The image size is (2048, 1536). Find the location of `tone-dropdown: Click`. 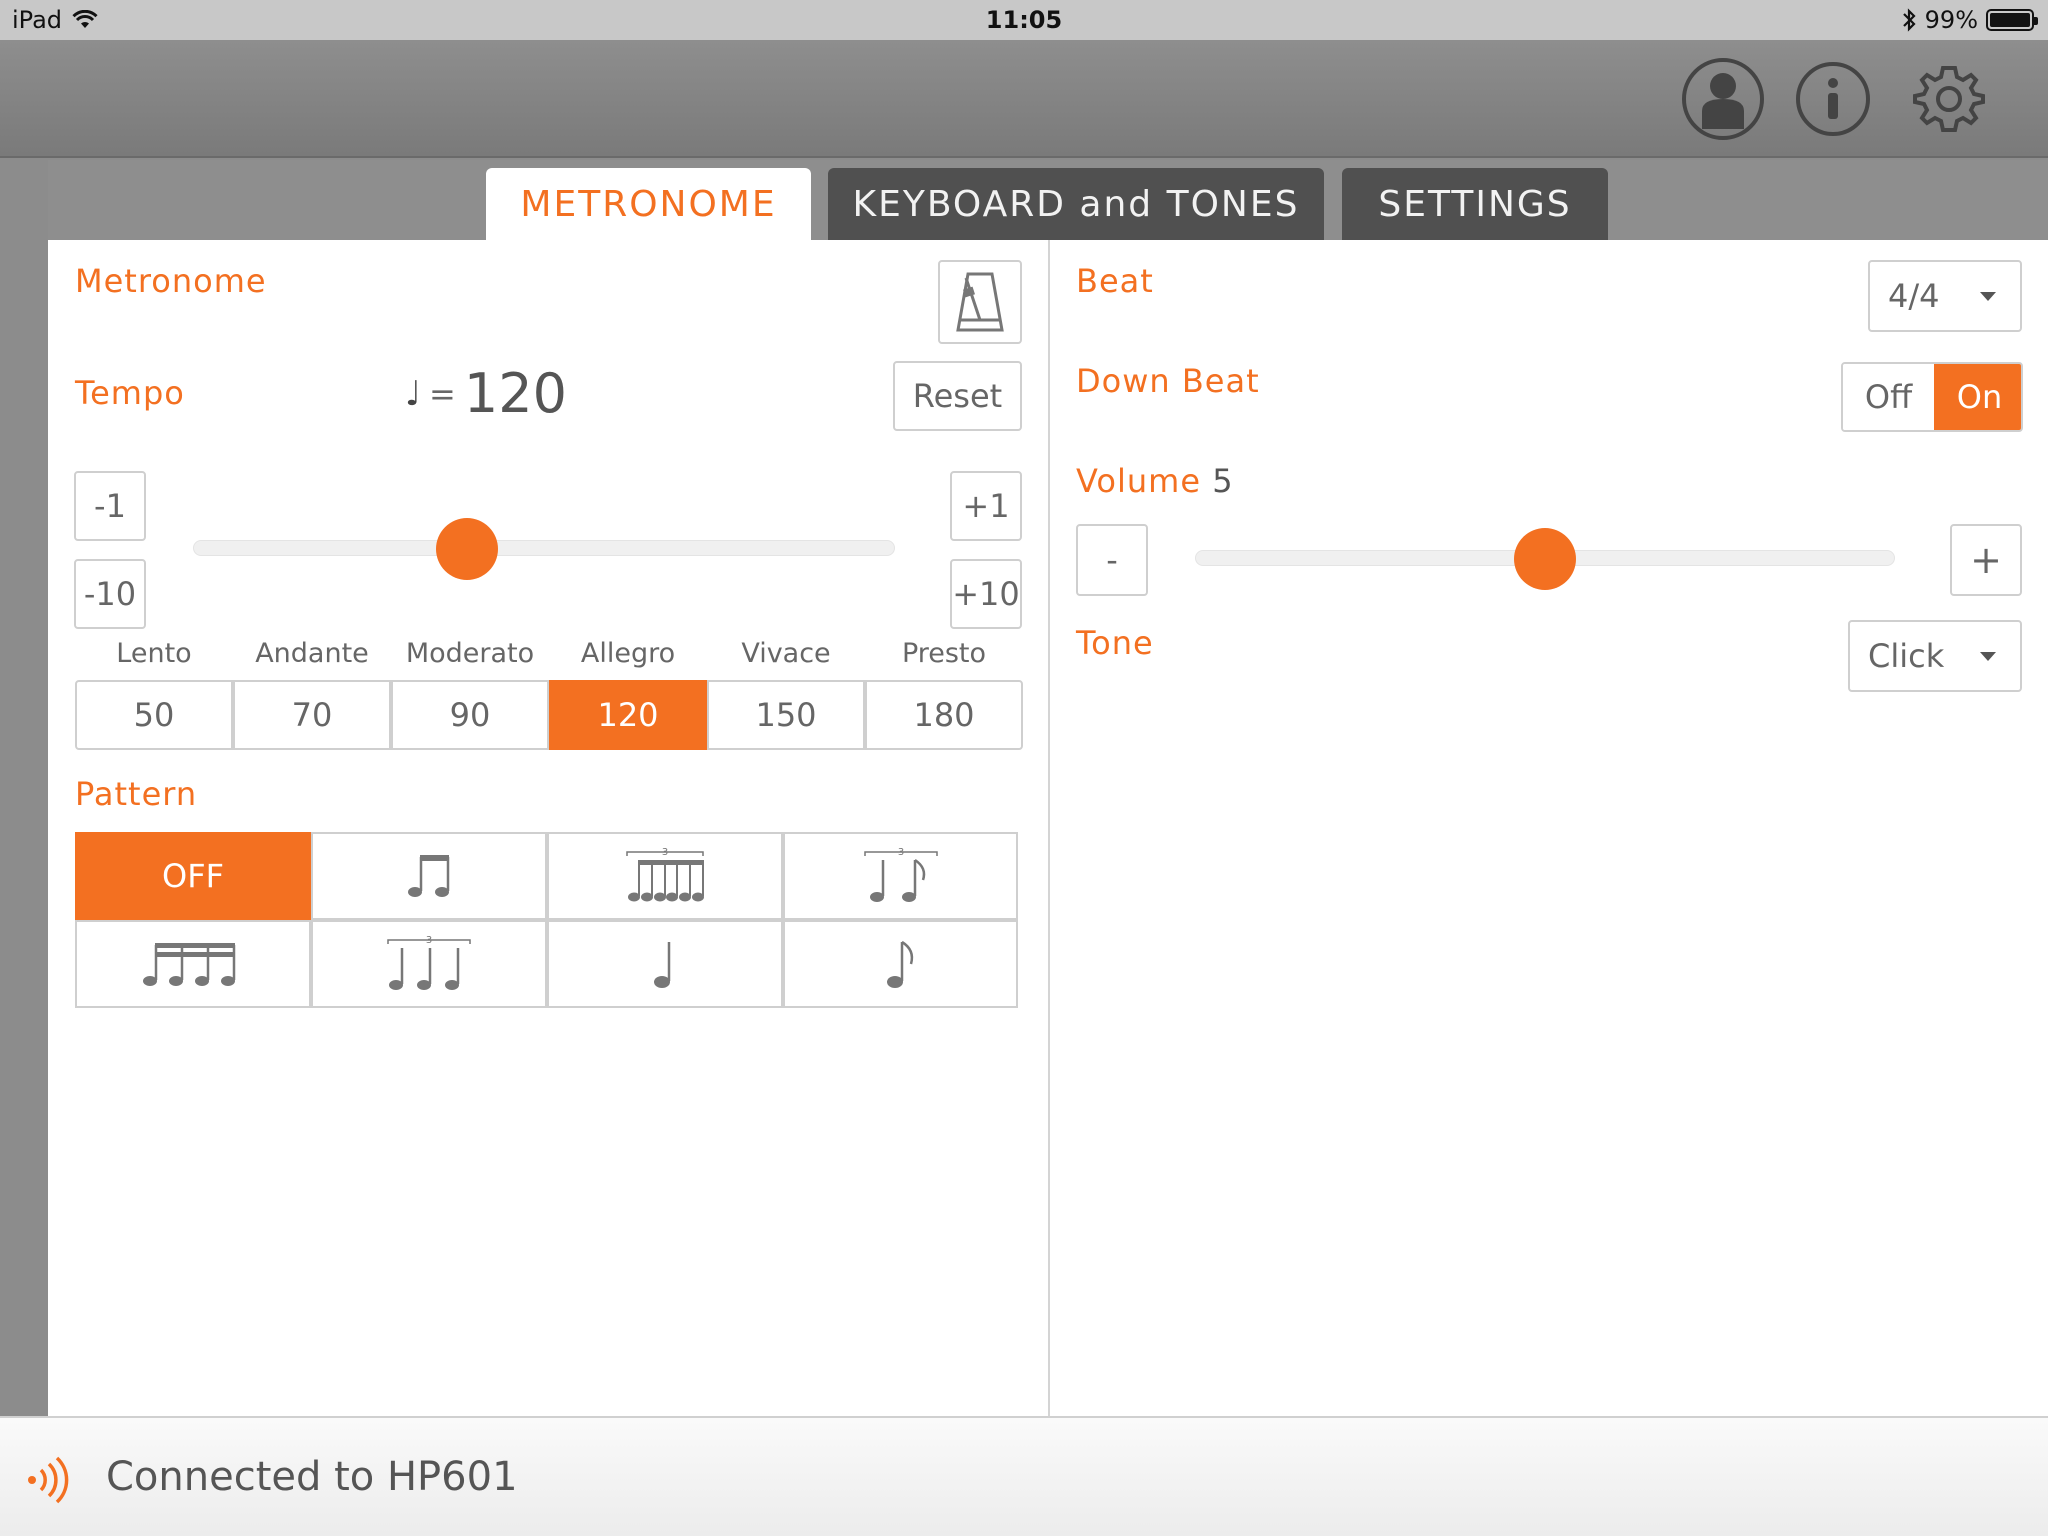

tone-dropdown: Click is located at coordinates (1935, 656).